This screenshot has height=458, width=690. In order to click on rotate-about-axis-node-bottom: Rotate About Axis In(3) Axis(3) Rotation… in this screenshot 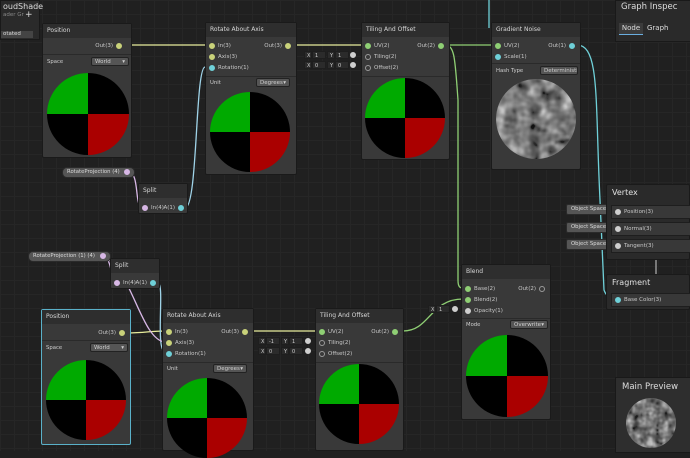, I will do `click(208, 383)`.